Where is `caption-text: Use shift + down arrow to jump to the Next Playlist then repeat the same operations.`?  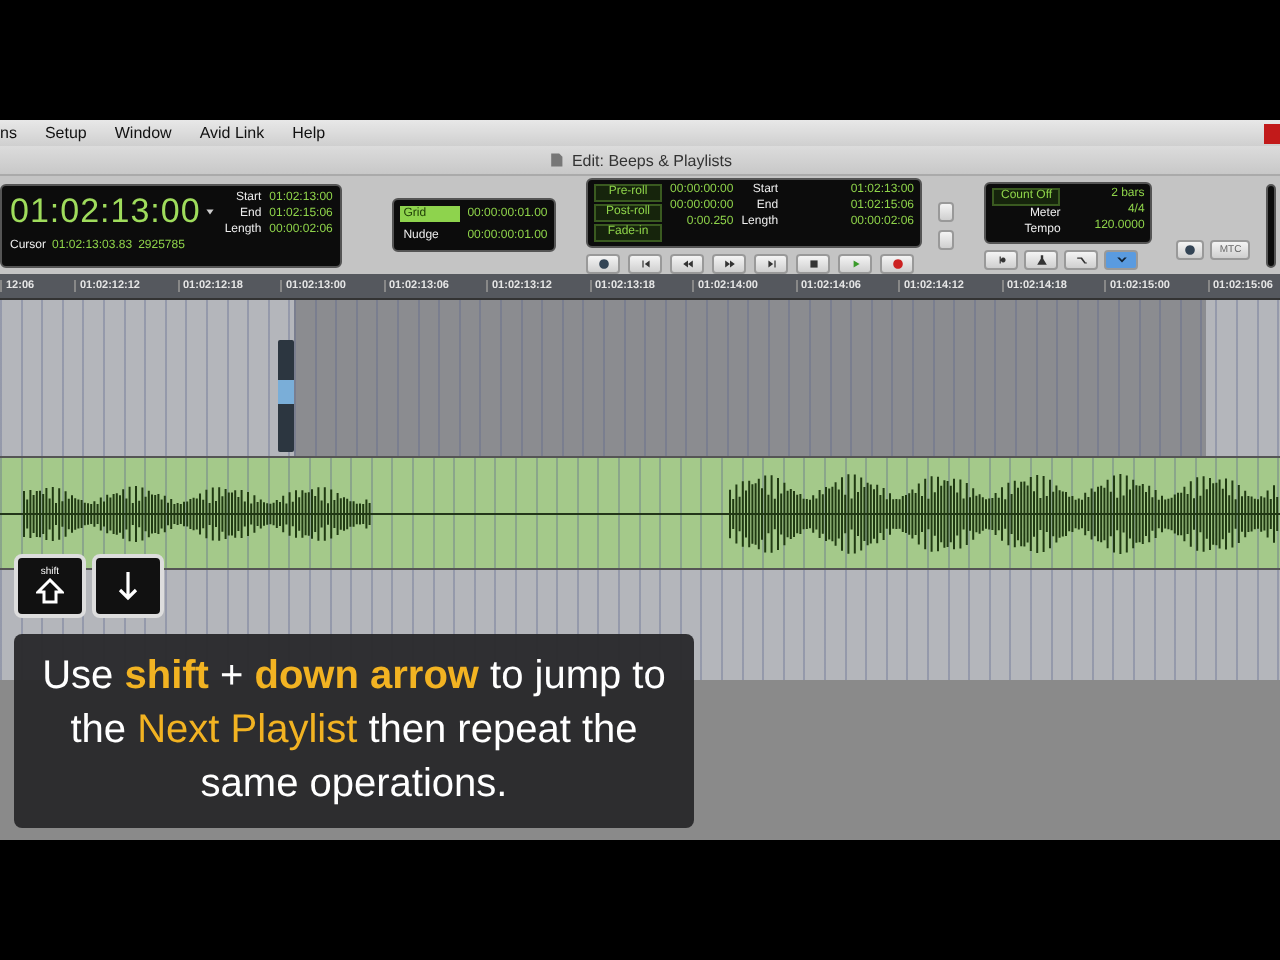 caption-text: Use shift + down arrow to jump to the Next Playlist then repeat the same operations. is located at coordinates (354, 731).